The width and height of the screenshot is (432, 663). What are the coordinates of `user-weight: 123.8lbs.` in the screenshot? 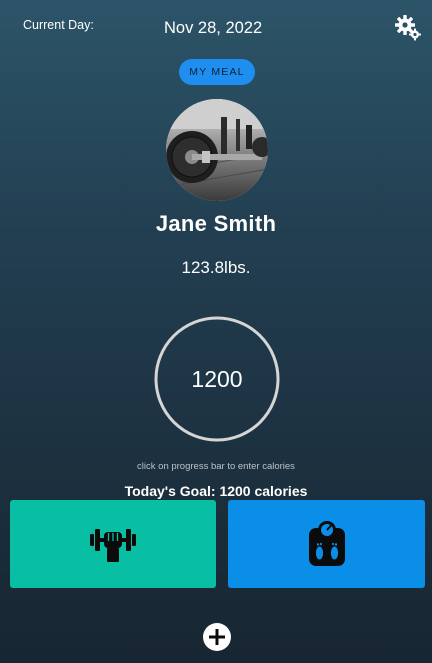 It's located at (216, 267).